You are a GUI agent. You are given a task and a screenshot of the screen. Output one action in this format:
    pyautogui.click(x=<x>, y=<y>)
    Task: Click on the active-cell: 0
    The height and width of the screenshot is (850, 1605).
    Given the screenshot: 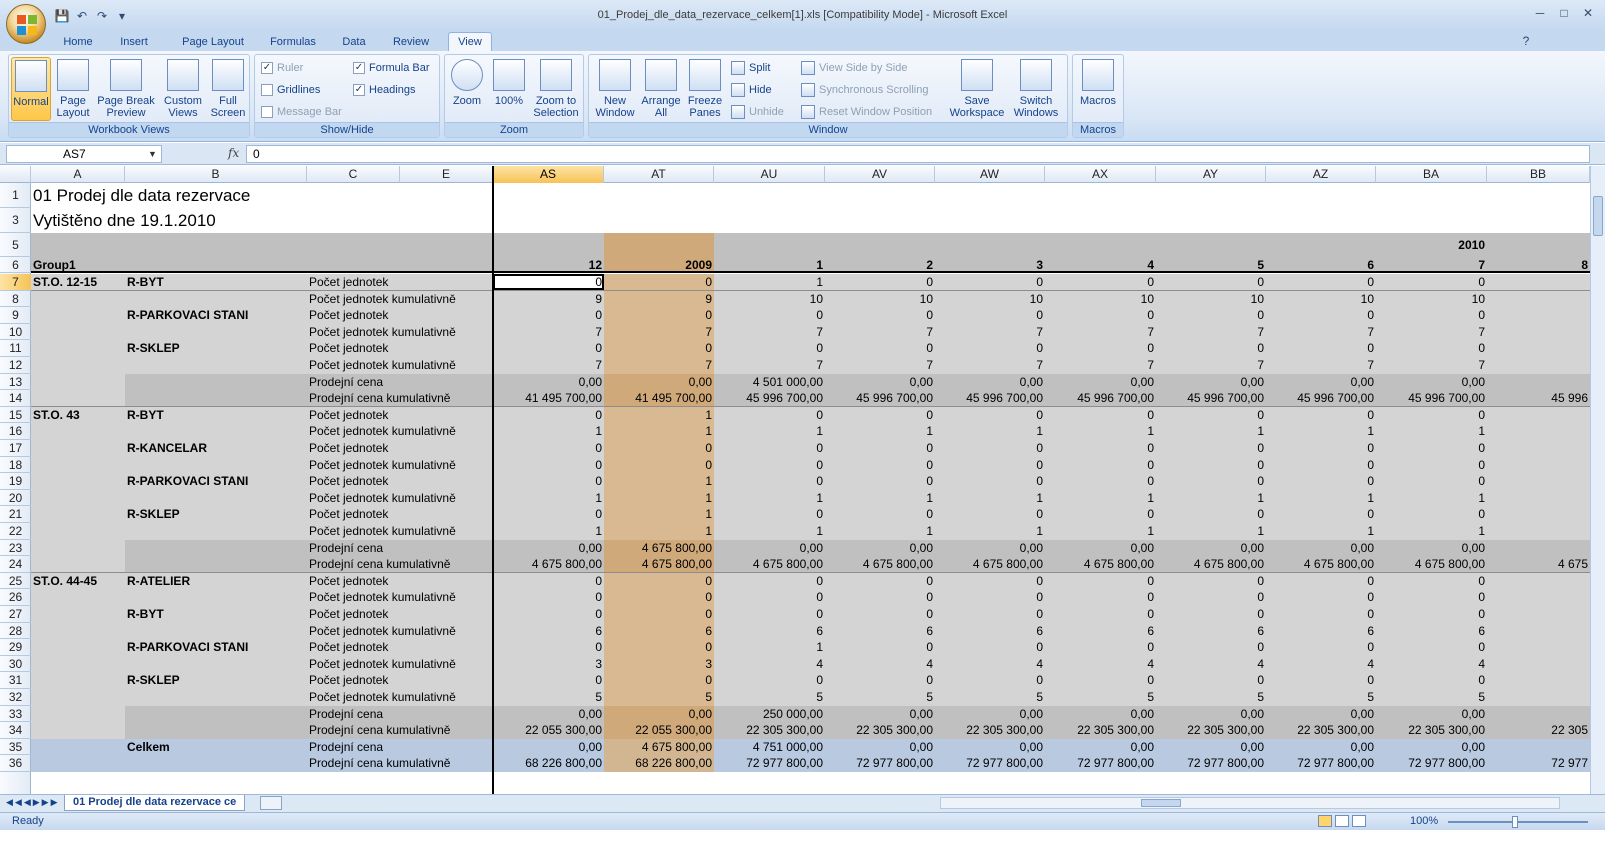 What is the action you would take?
    pyautogui.click(x=548, y=282)
    